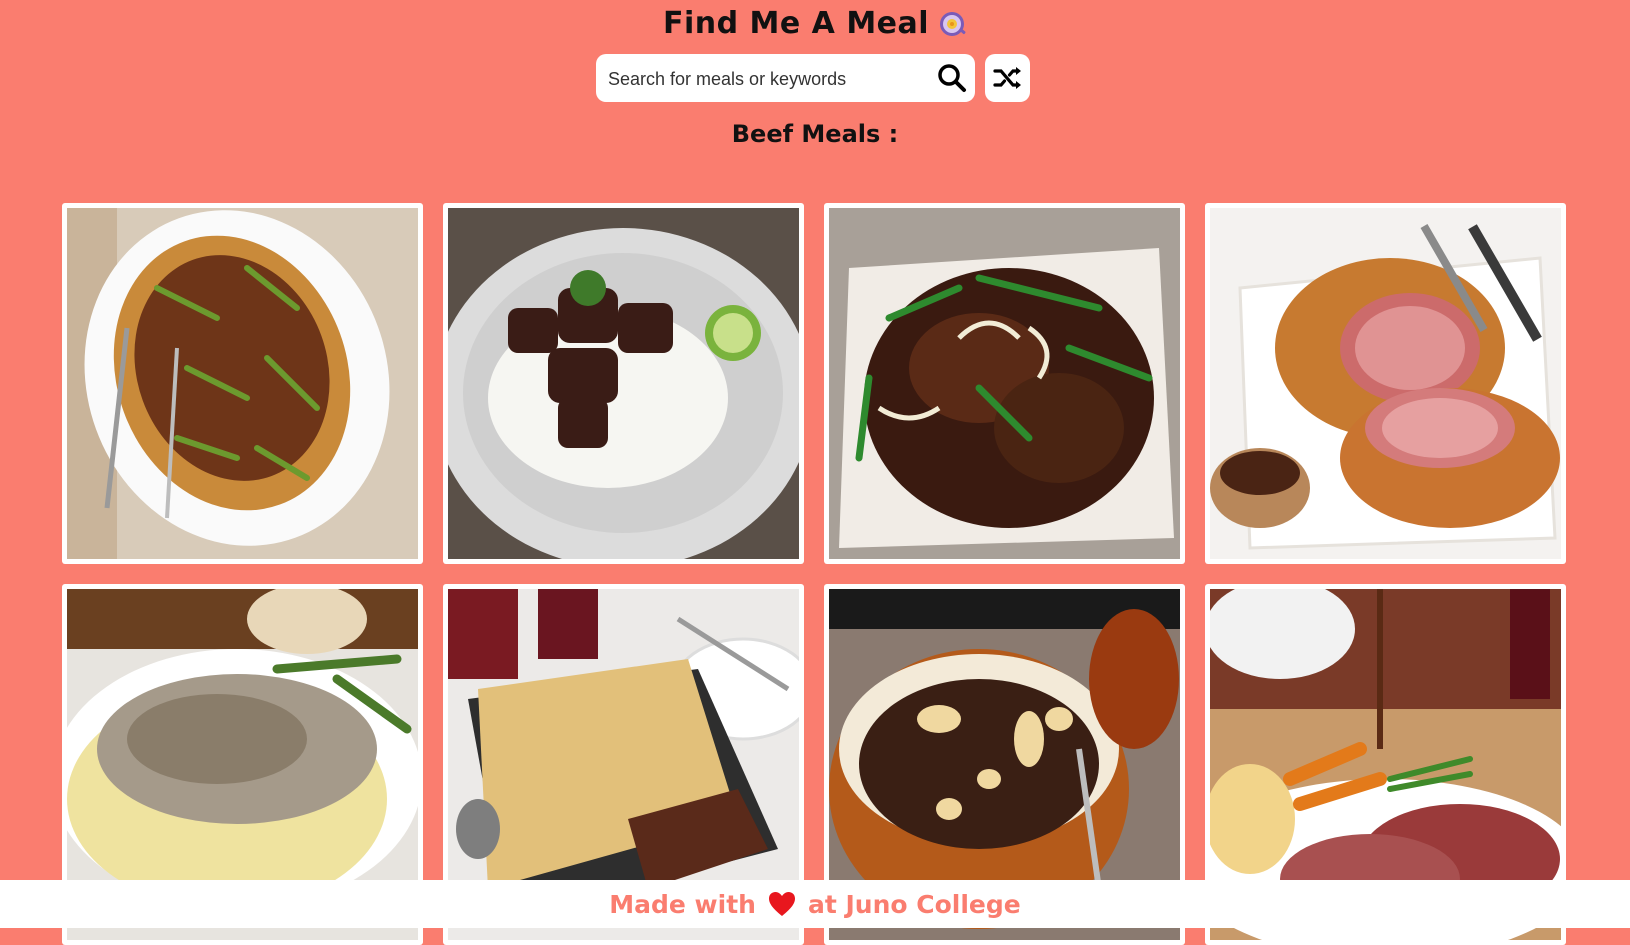 Image resolution: width=1630 pixels, height=945 pixels. Describe the element at coordinates (815, 134) in the screenshot. I see `section-title: Beef Meals :` at that location.